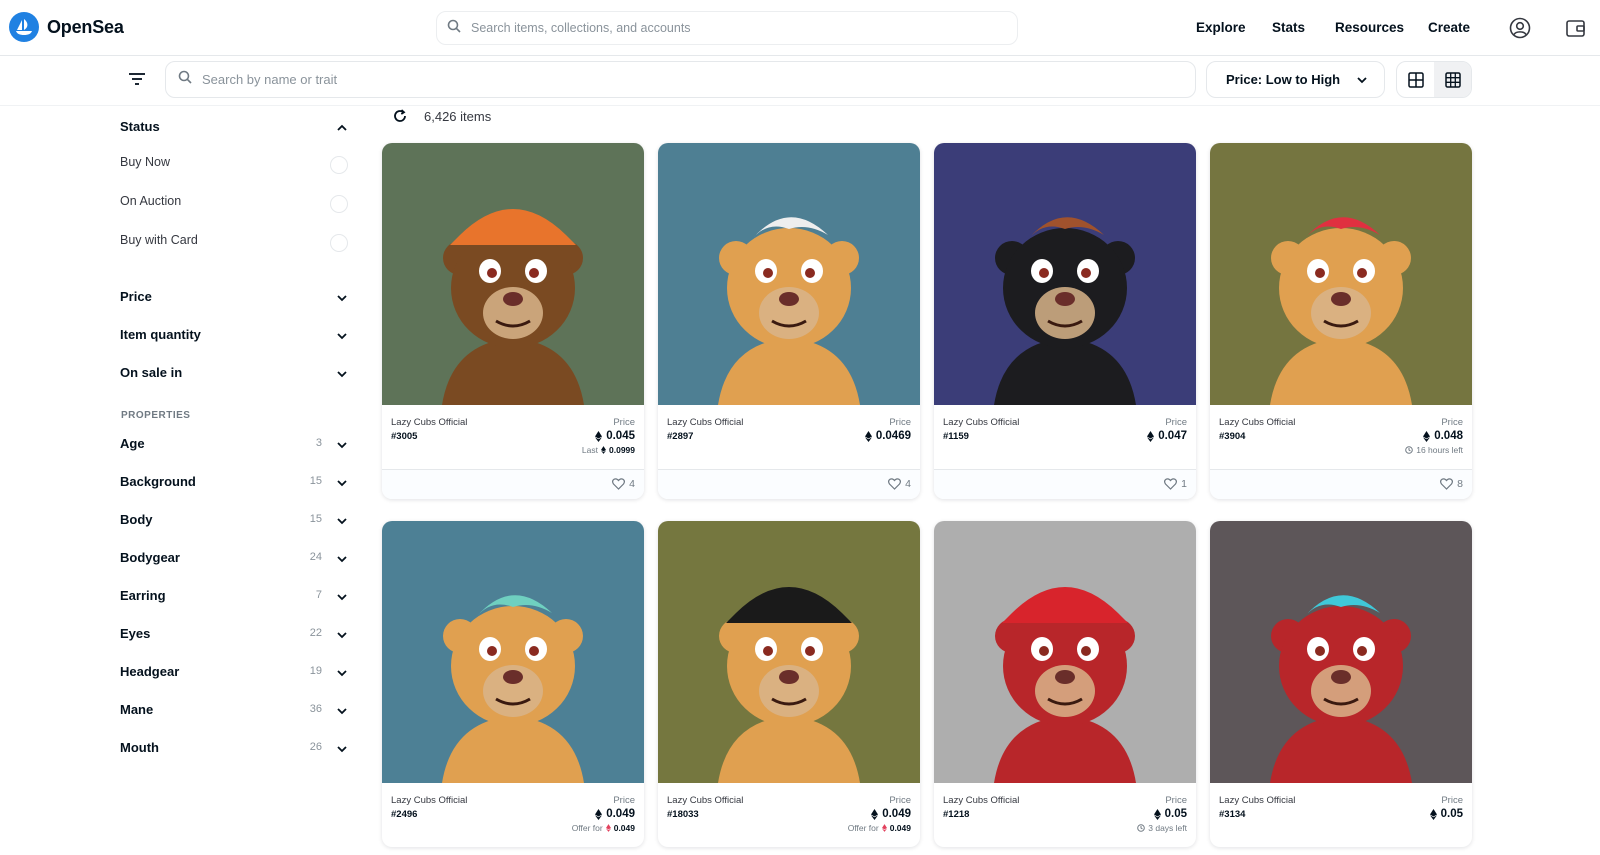 This screenshot has width=1600, height=855. I want to click on nft-card: Lazy Cubs Official #3134 Price 0.05, so click(1341, 684).